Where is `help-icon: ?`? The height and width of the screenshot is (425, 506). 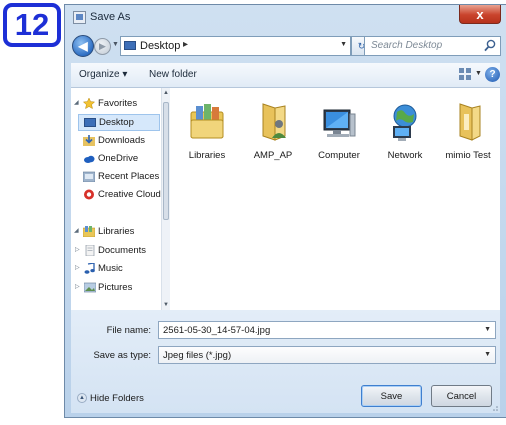 help-icon: ? is located at coordinates (492, 74).